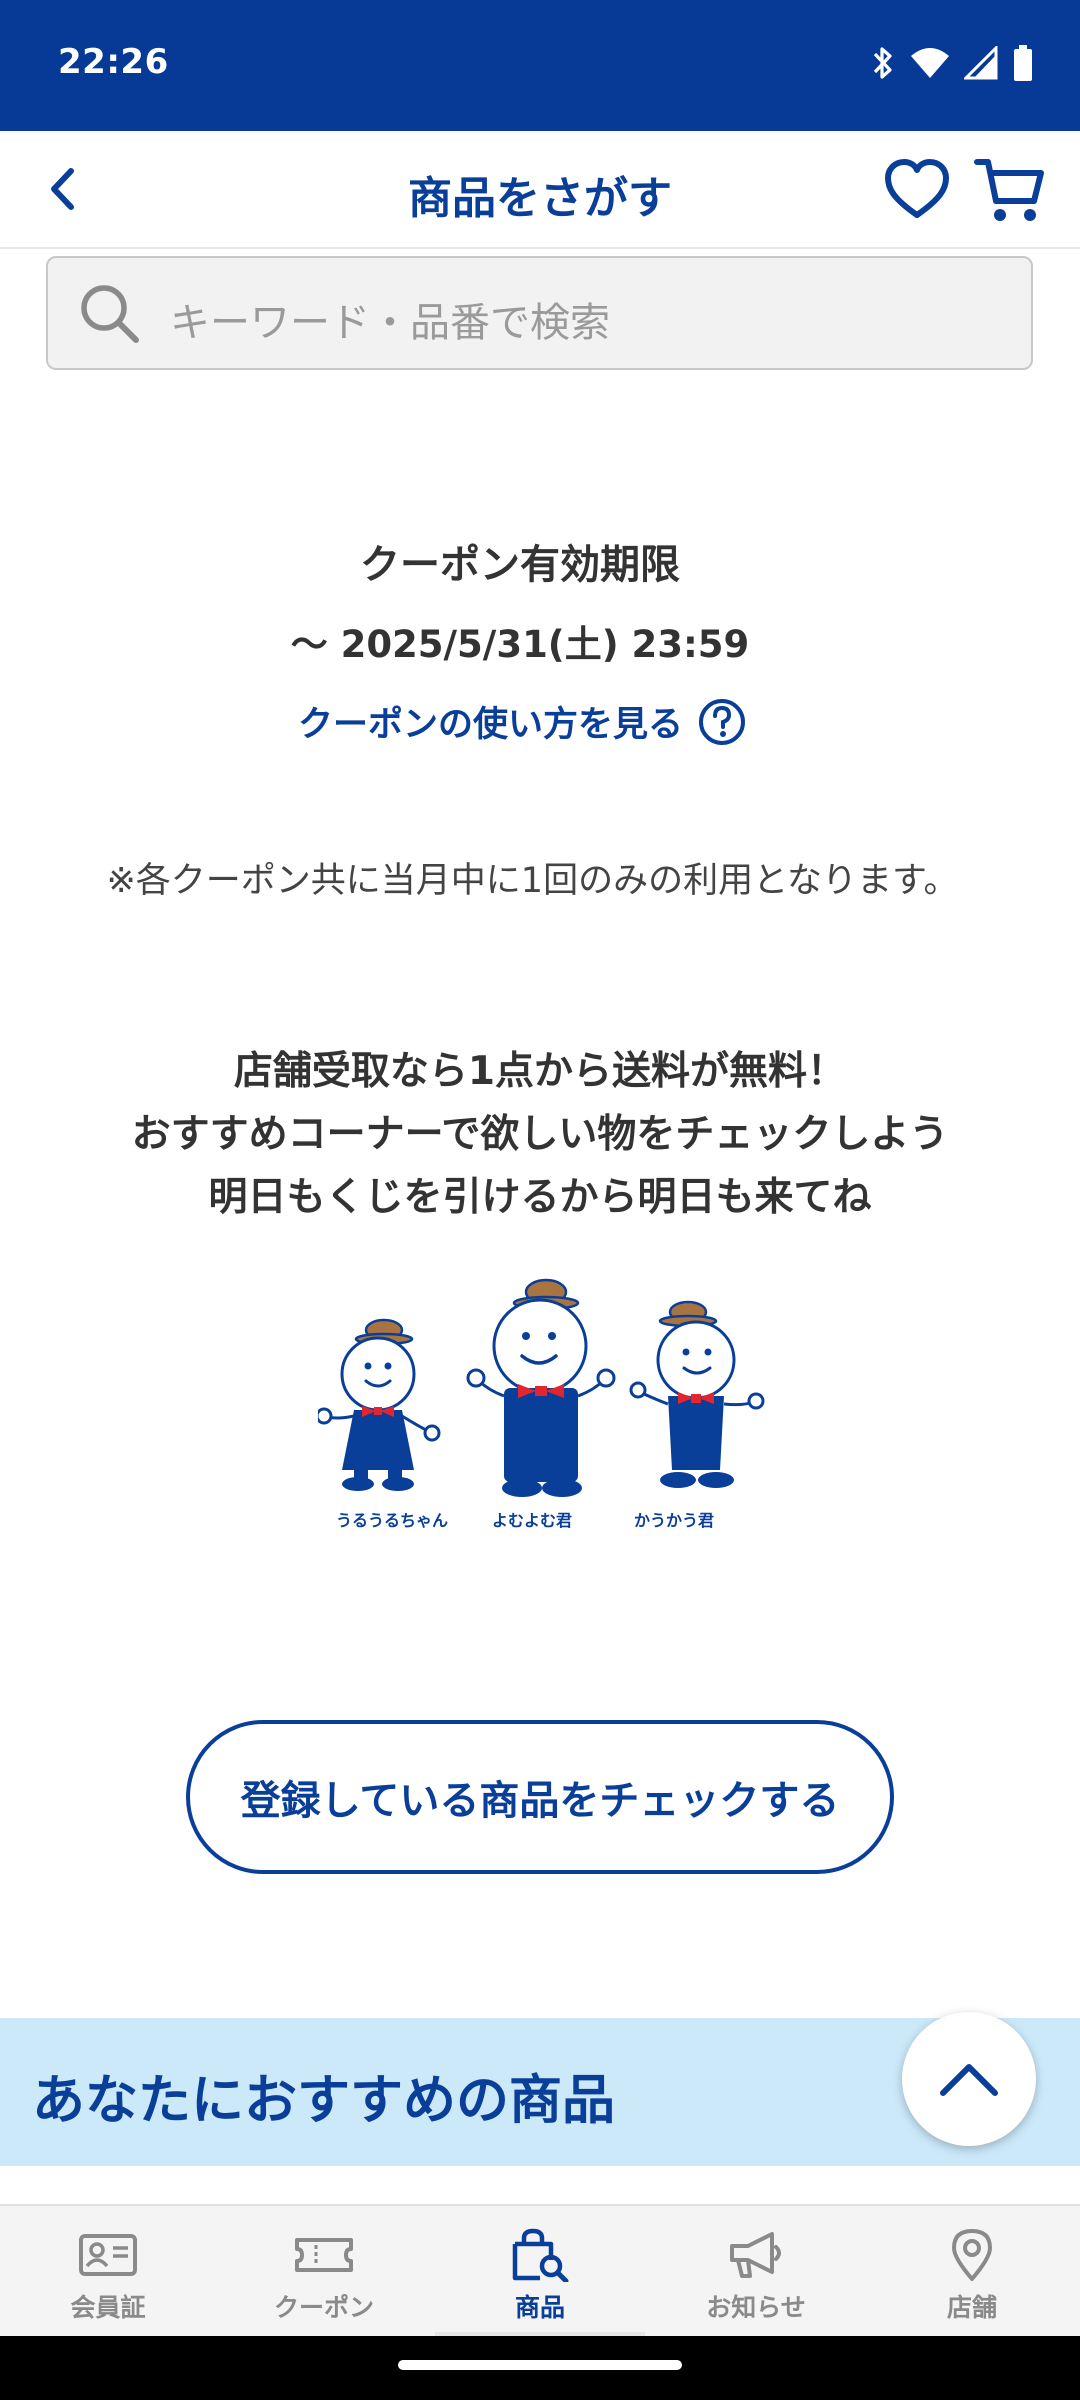 Image resolution: width=1080 pixels, height=2400 pixels. What do you see at coordinates (491, 725) in the screenshot?
I see `coupon-howto-label: クーポンの使い方を見る` at bounding box center [491, 725].